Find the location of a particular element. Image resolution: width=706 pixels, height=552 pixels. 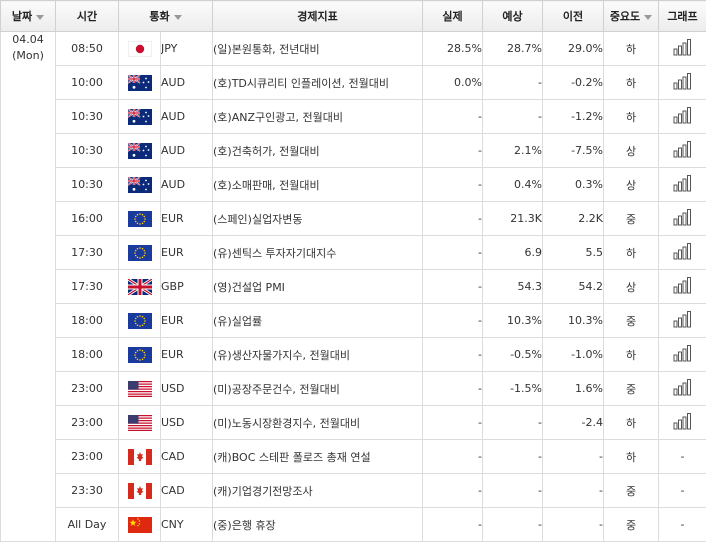

date-day: 04.04 is located at coordinates (28, 39).